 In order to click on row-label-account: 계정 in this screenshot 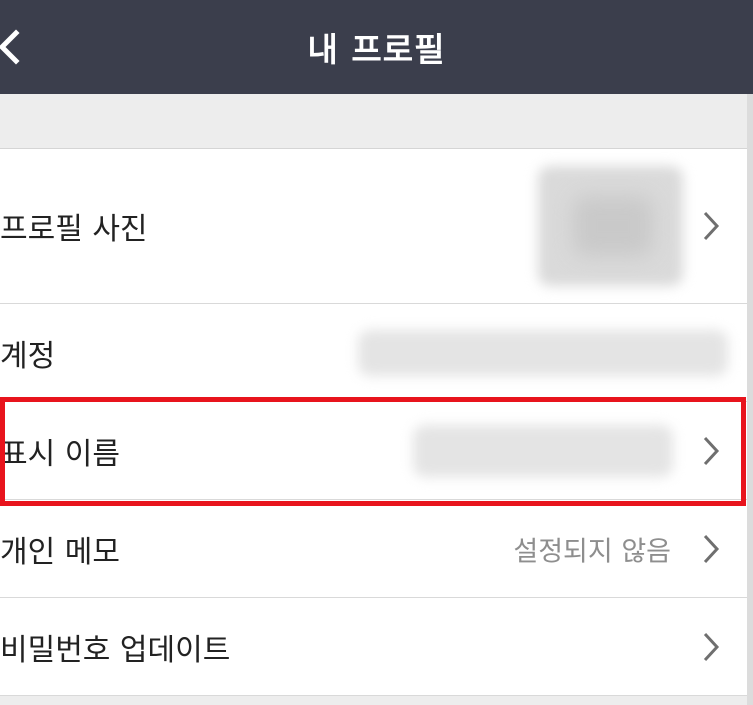, I will do `click(28, 356)`.